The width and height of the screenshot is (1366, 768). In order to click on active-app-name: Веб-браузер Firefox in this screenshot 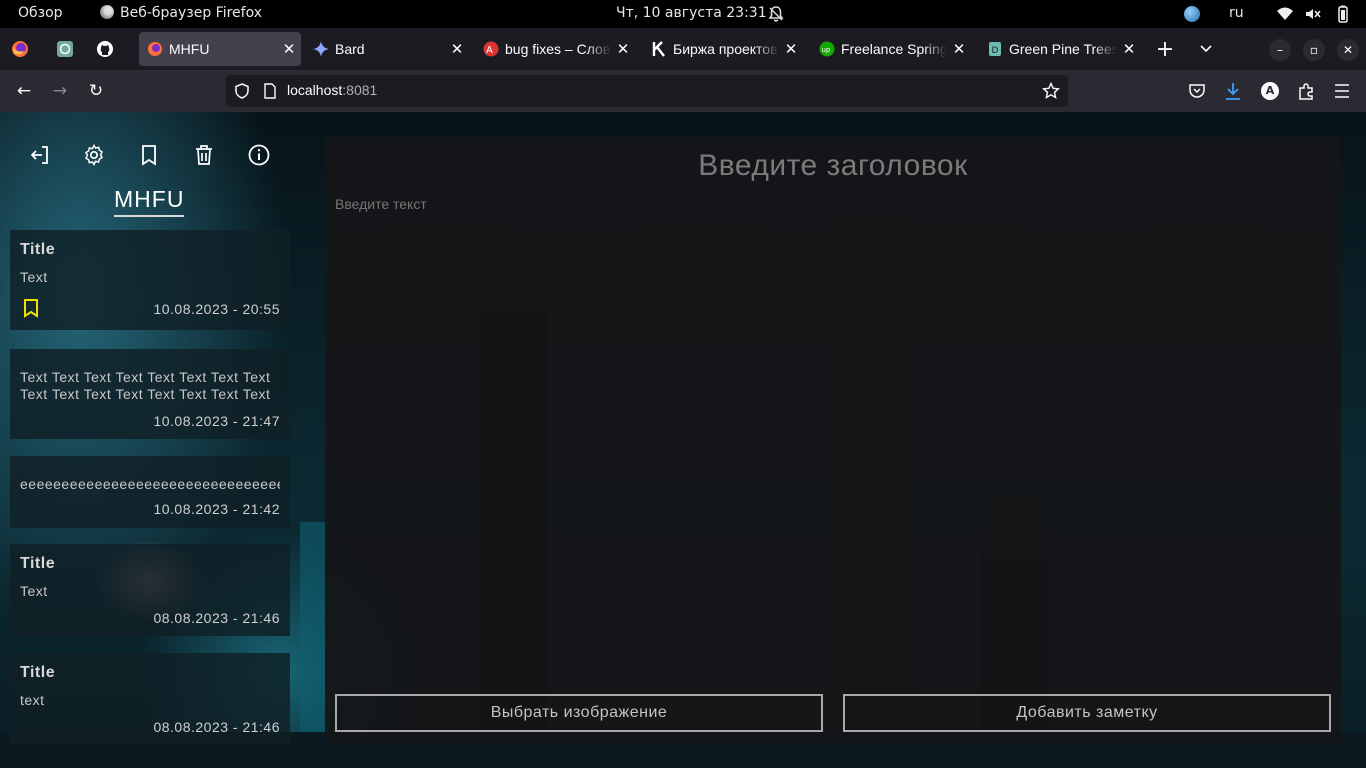, I will do `click(191, 13)`.